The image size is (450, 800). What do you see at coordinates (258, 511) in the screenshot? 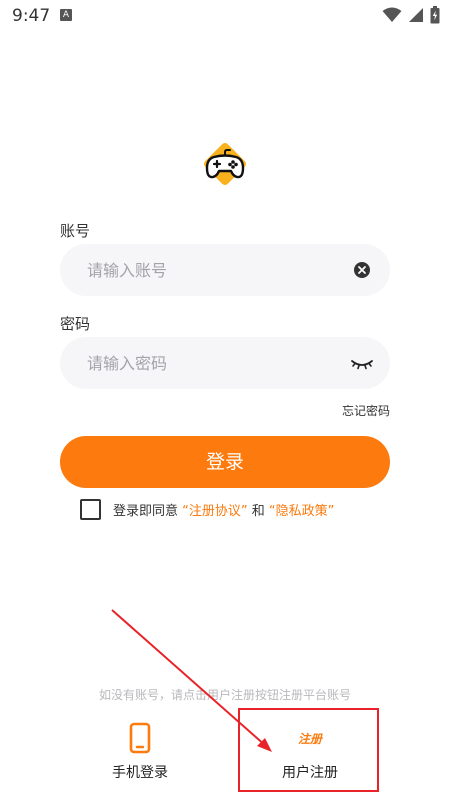
I see `agreement-conjunction: 和` at bounding box center [258, 511].